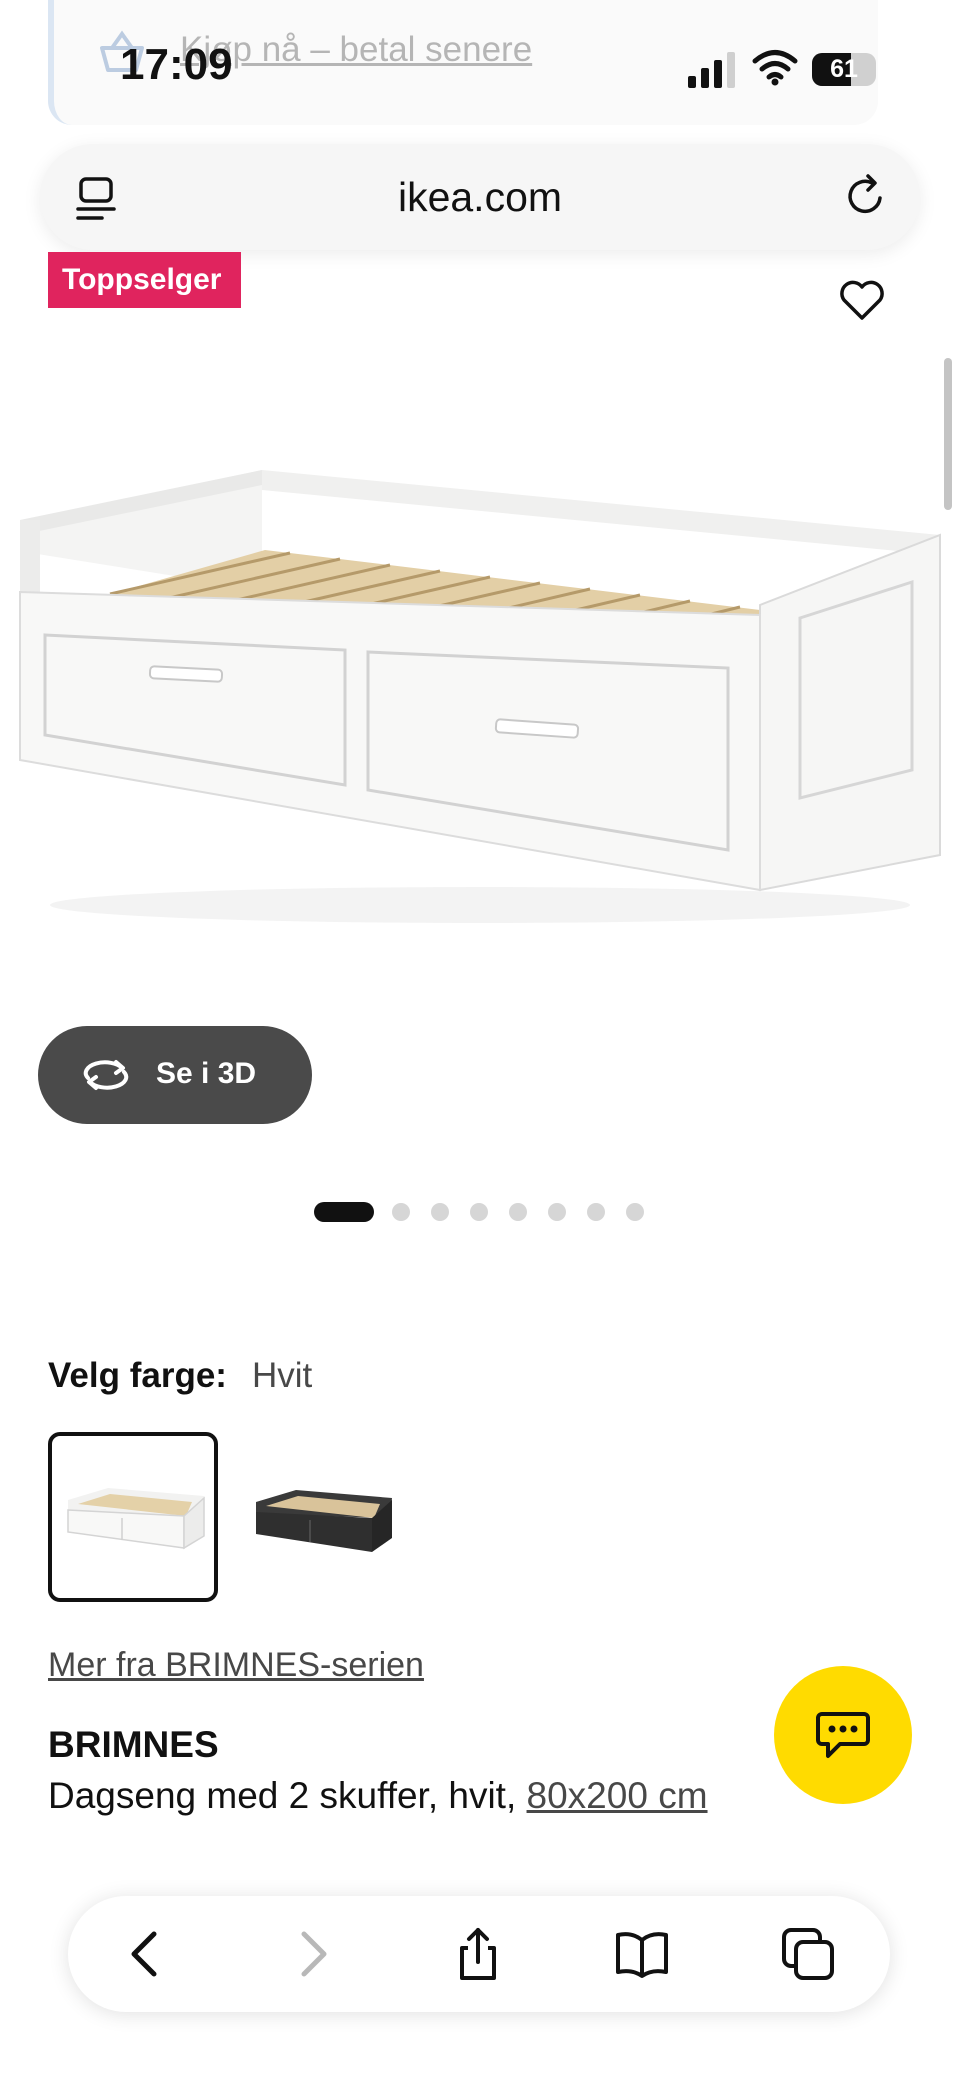 This screenshot has width=960, height=2081. Describe the element at coordinates (862, 300) in the screenshot. I see `favorite-heart-icon` at that location.